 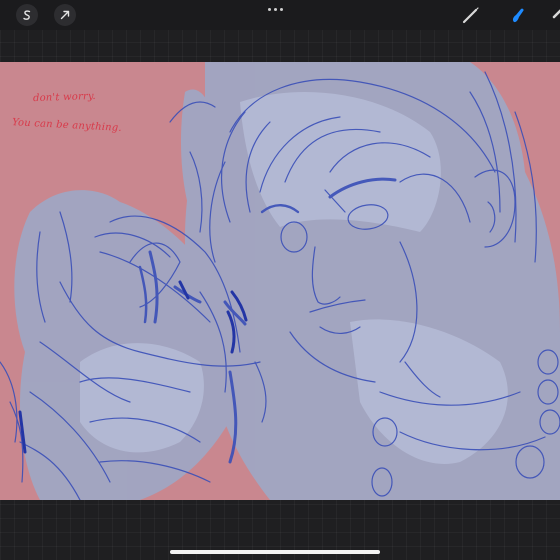 I want to click on more-dots-icon, so click(x=269, y=9).